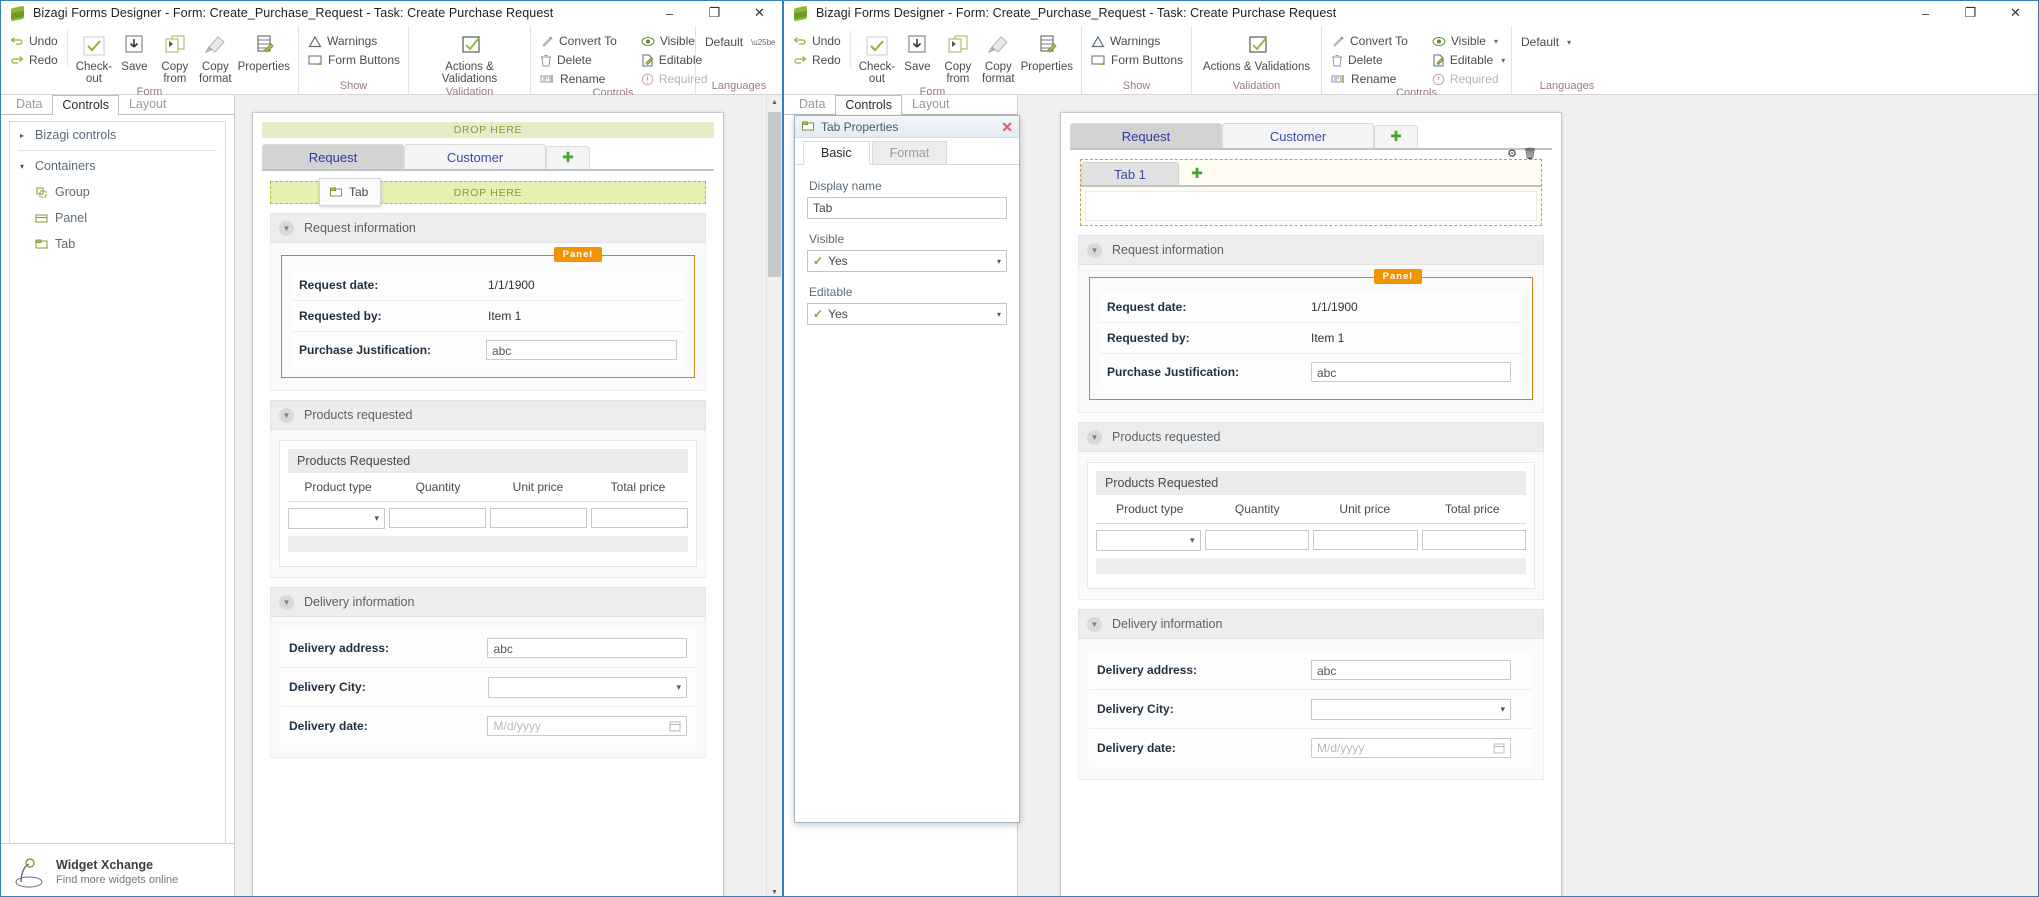 The height and width of the screenshot is (897, 2039). What do you see at coordinates (488, 192) in the screenshot?
I see `drop-zone-row: DROP HERE Tab` at bounding box center [488, 192].